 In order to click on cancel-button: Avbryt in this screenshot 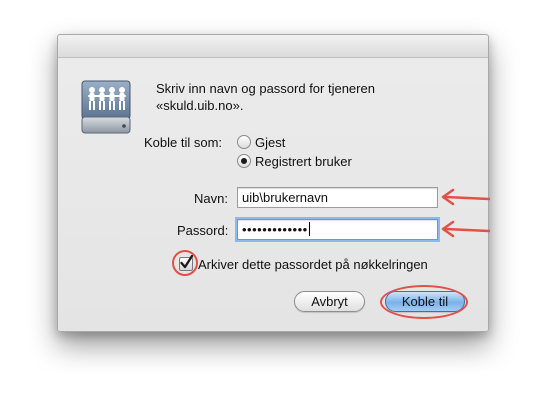, I will do `click(329, 301)`.